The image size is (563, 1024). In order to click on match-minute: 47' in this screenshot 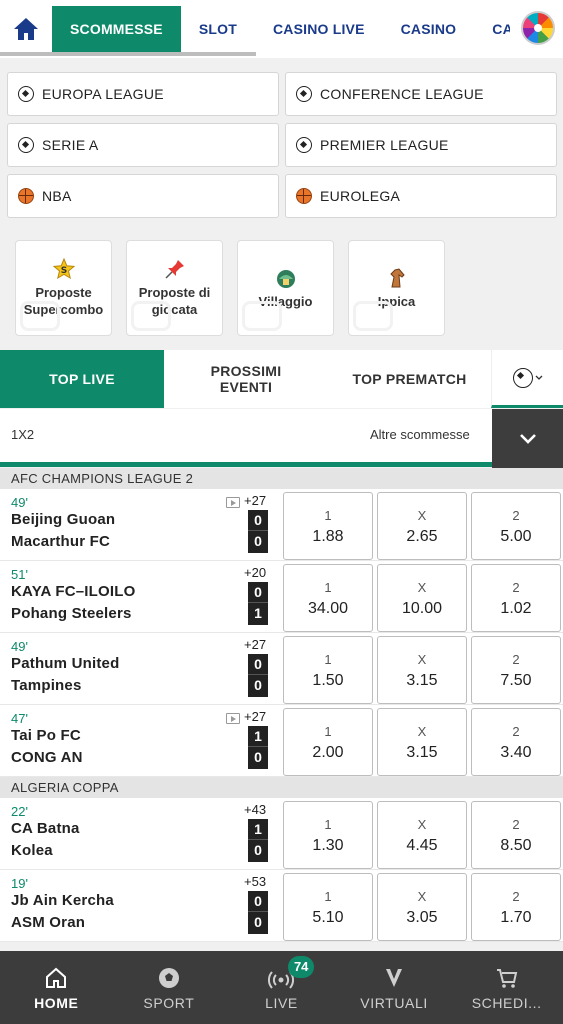, I will do `click(19, 718)`.